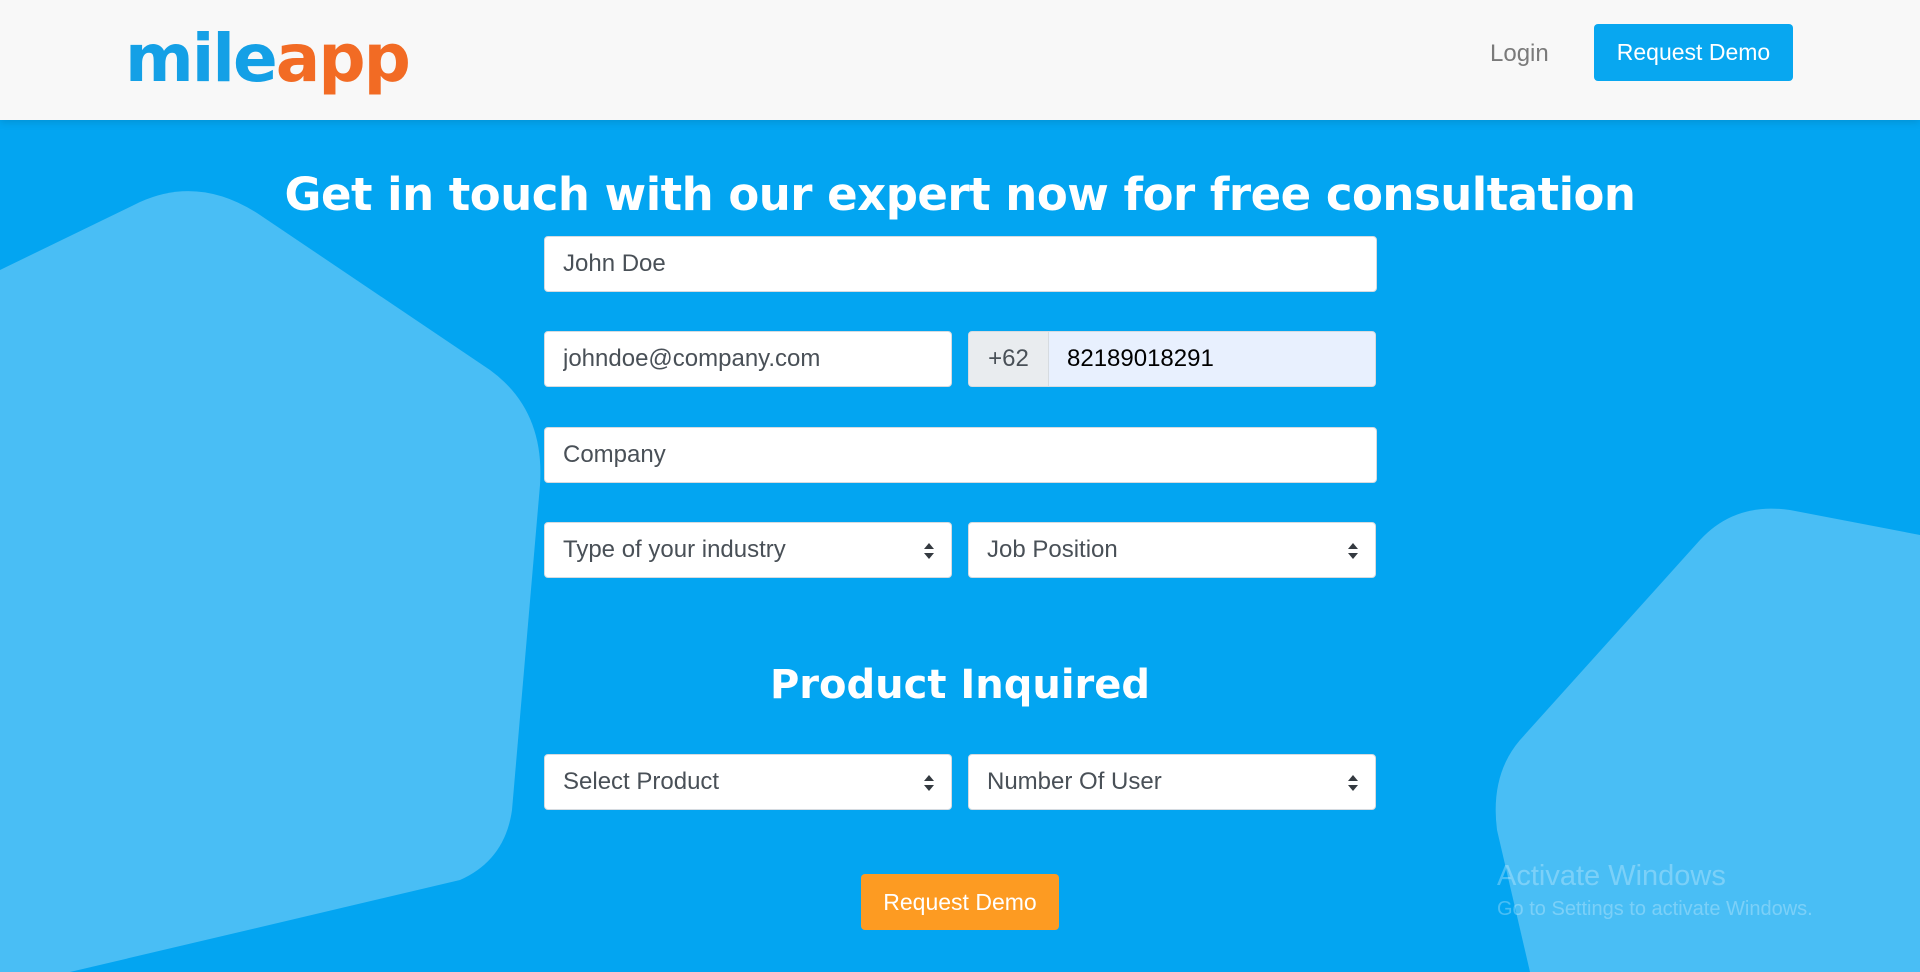 The height and width of the screenshot is (972, 1920). Describe the element at coordinates (960, 60) in the screenshot. I see `site-header: mileapp Login Request Demo` at that location.